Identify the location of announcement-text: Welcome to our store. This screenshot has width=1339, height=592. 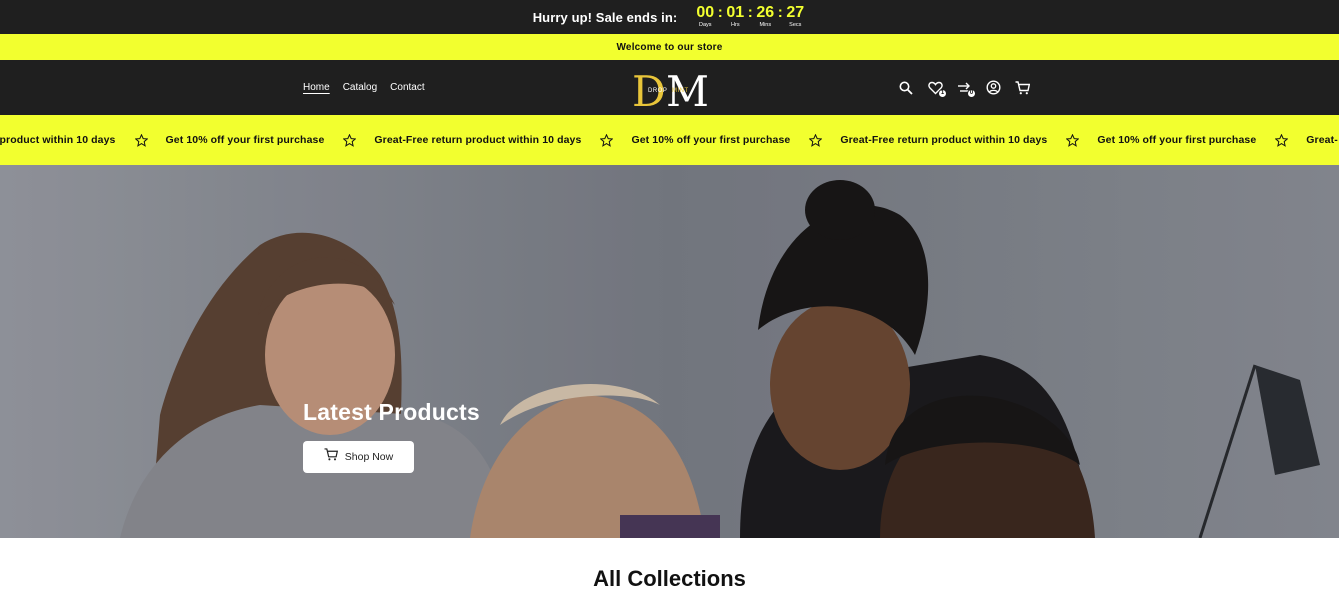
(669, 47).